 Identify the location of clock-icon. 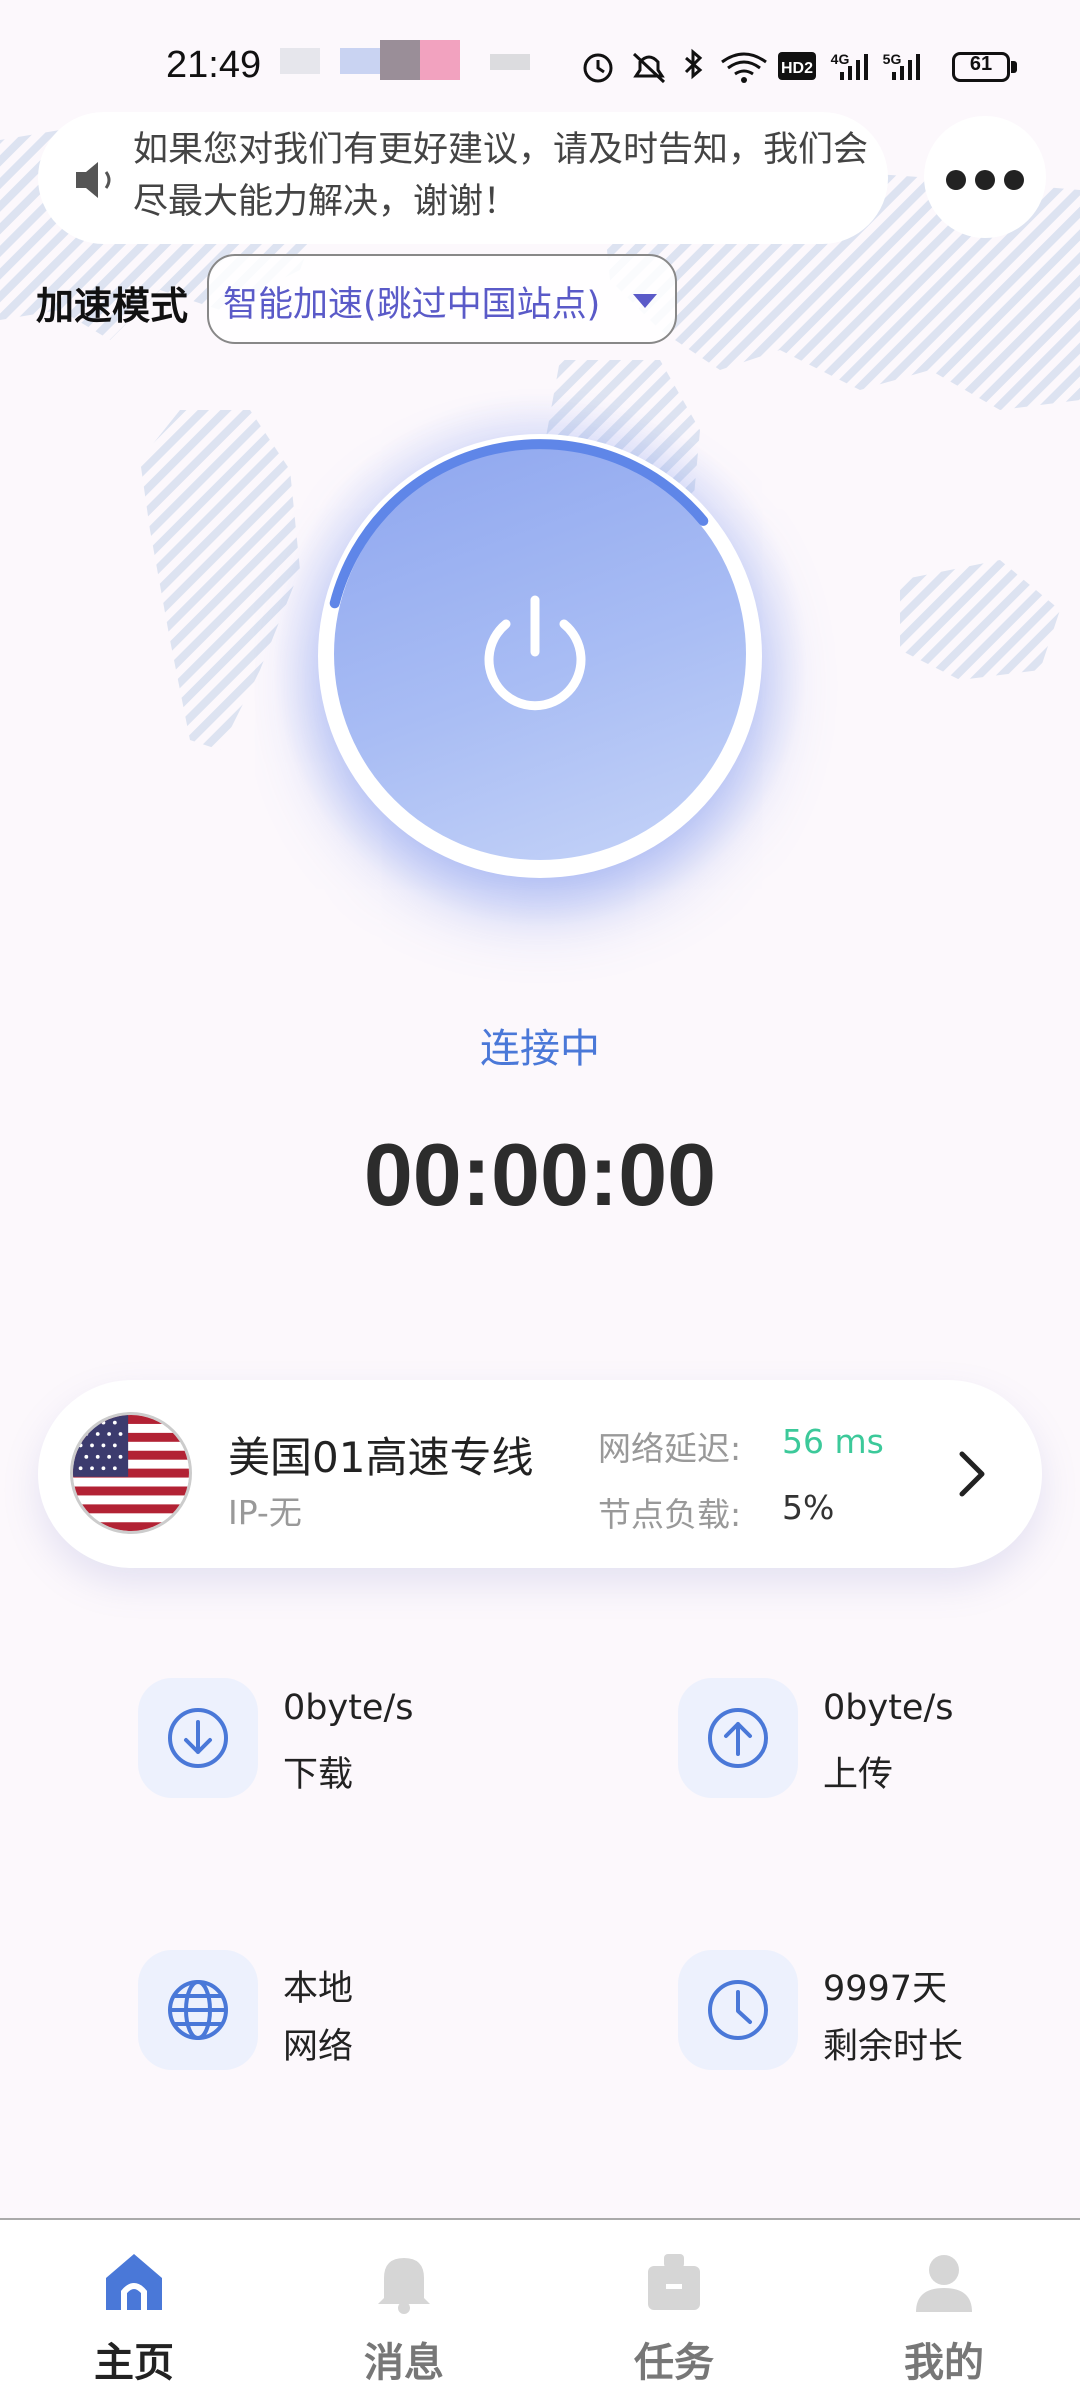
(738, 2010).